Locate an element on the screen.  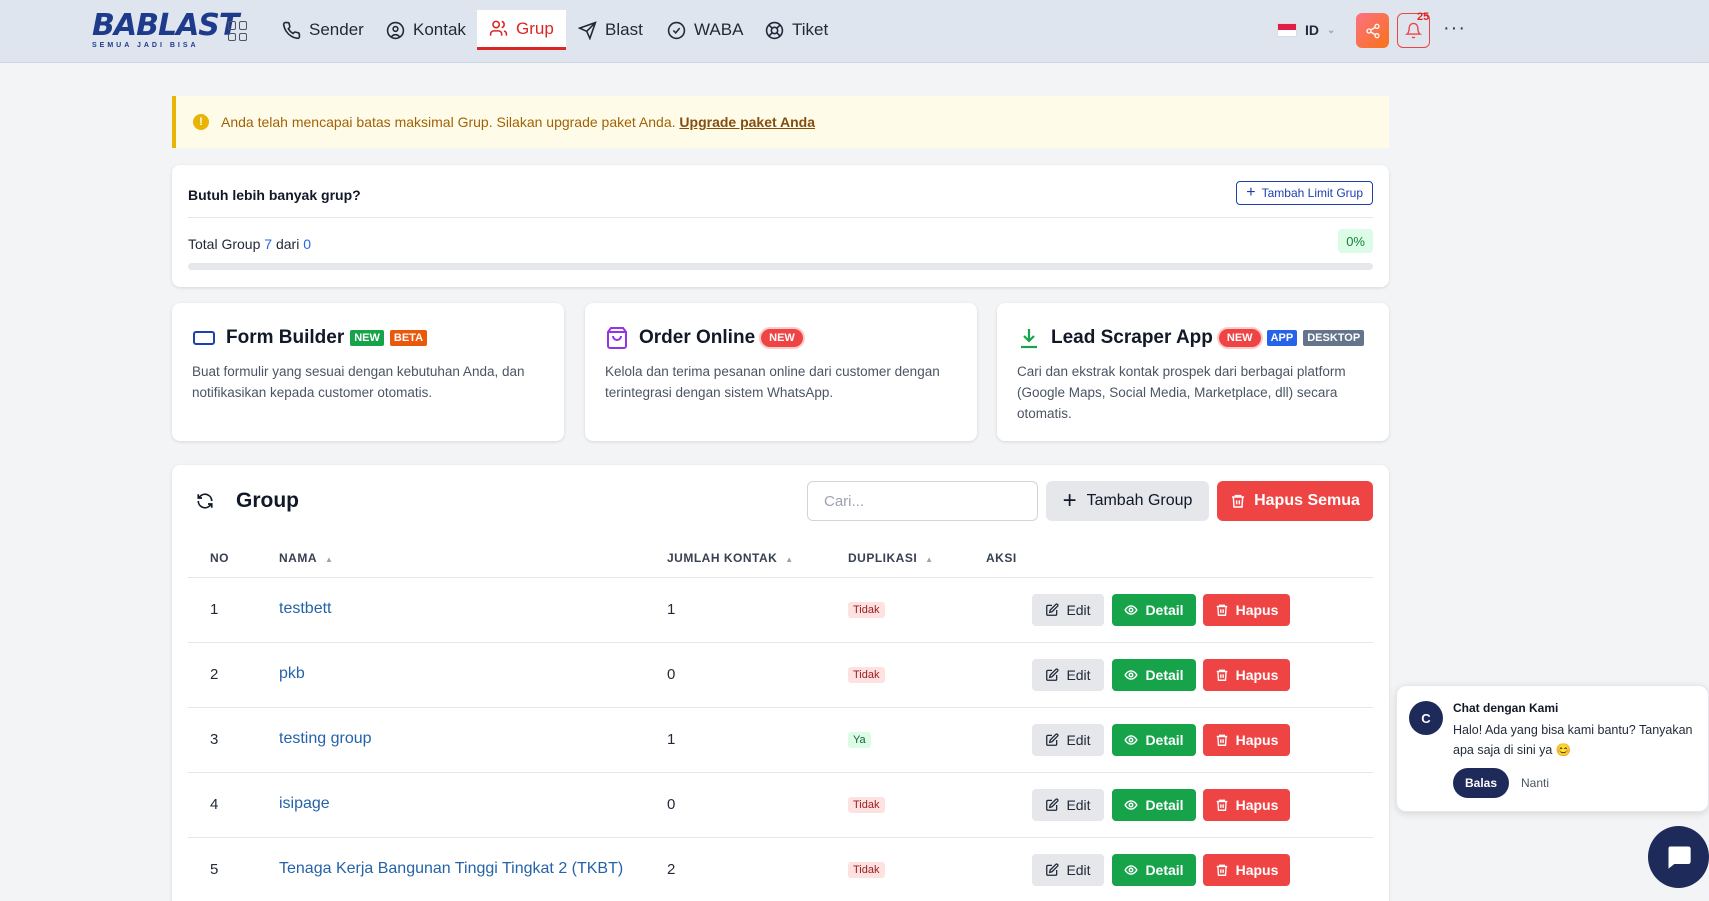
phone-icon is located at coordinates (291, 30).